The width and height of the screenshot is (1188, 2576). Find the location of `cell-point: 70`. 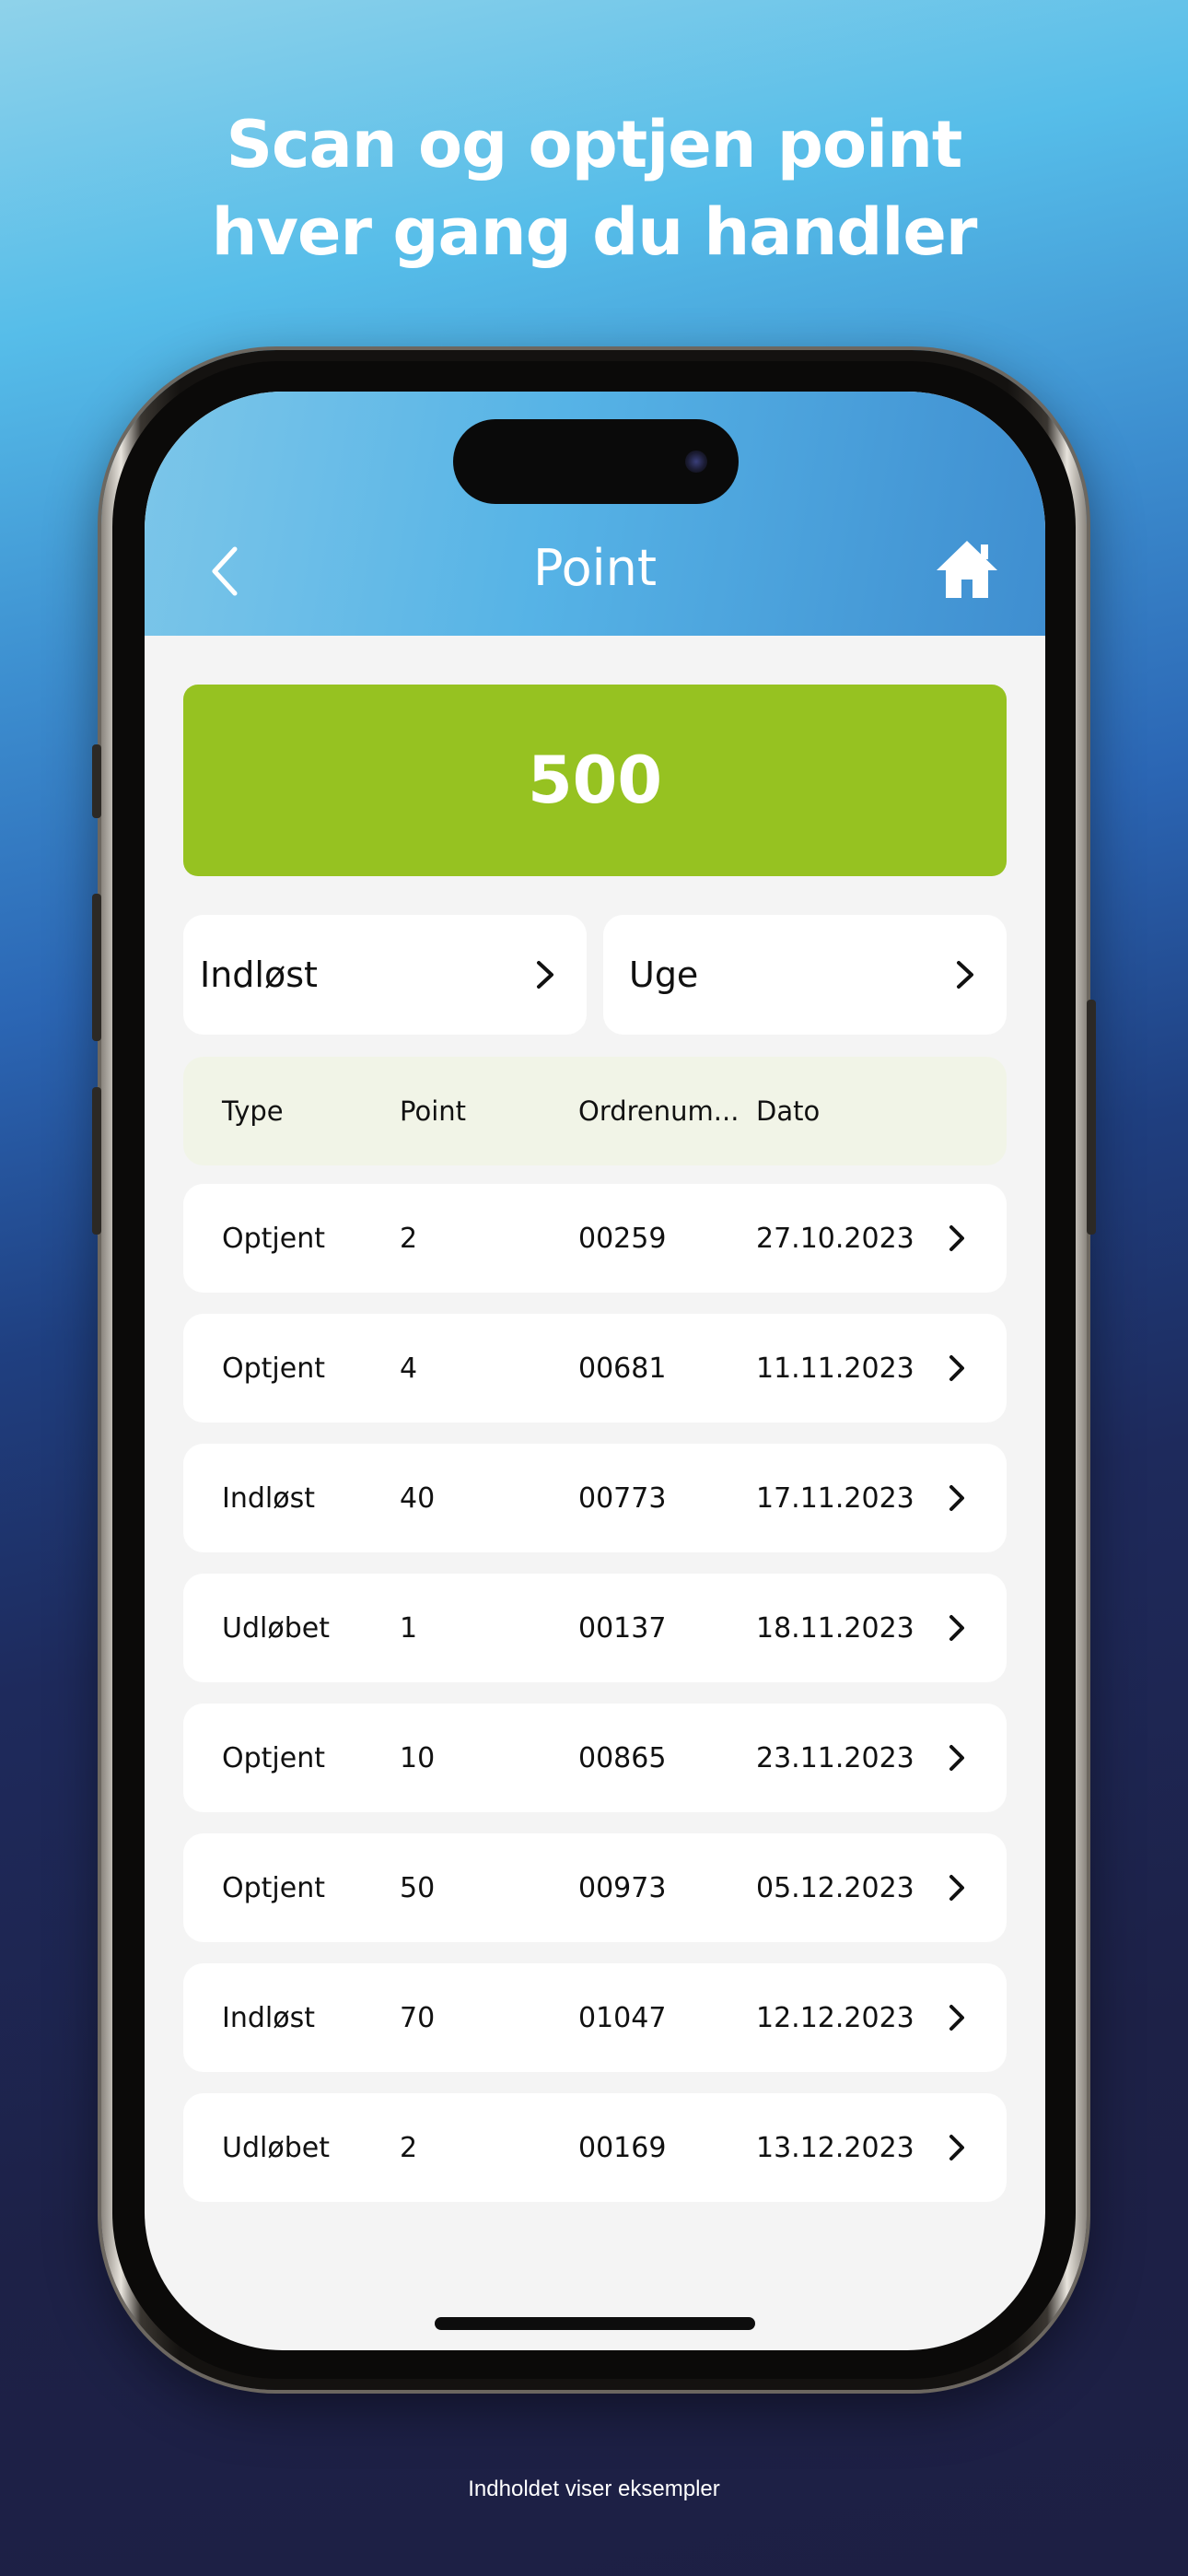

cell-point: 70 is located at coordinates (418, 2017).